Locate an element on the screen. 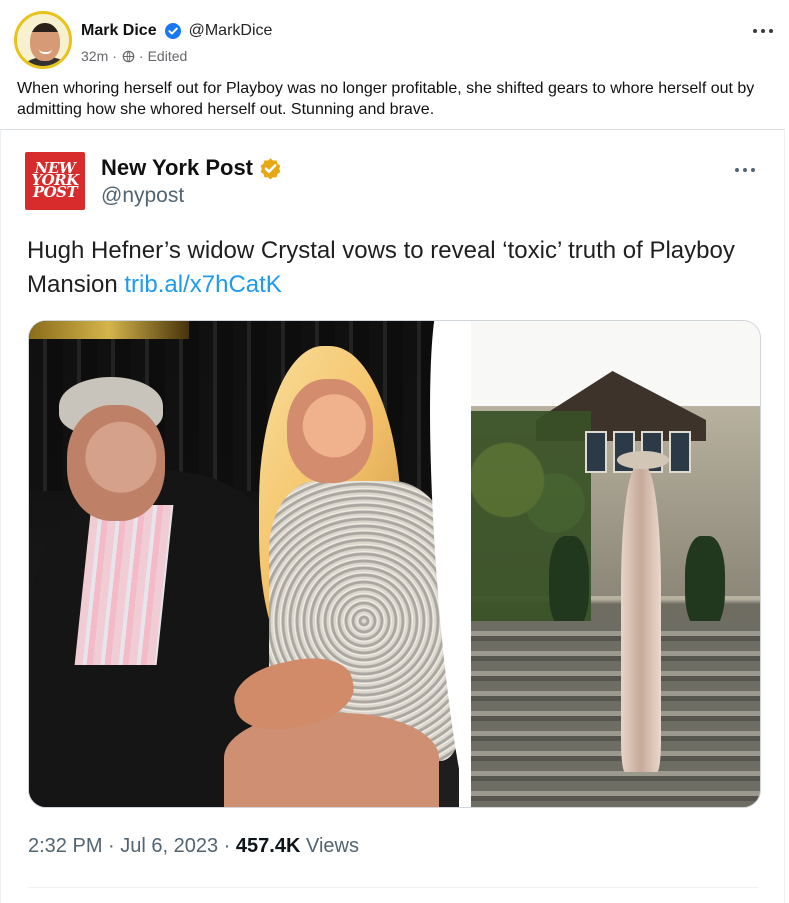 Image resolution: width=789 pixels, height=903 pixels. photo-woman-hat is located at coordinates (643, 460).